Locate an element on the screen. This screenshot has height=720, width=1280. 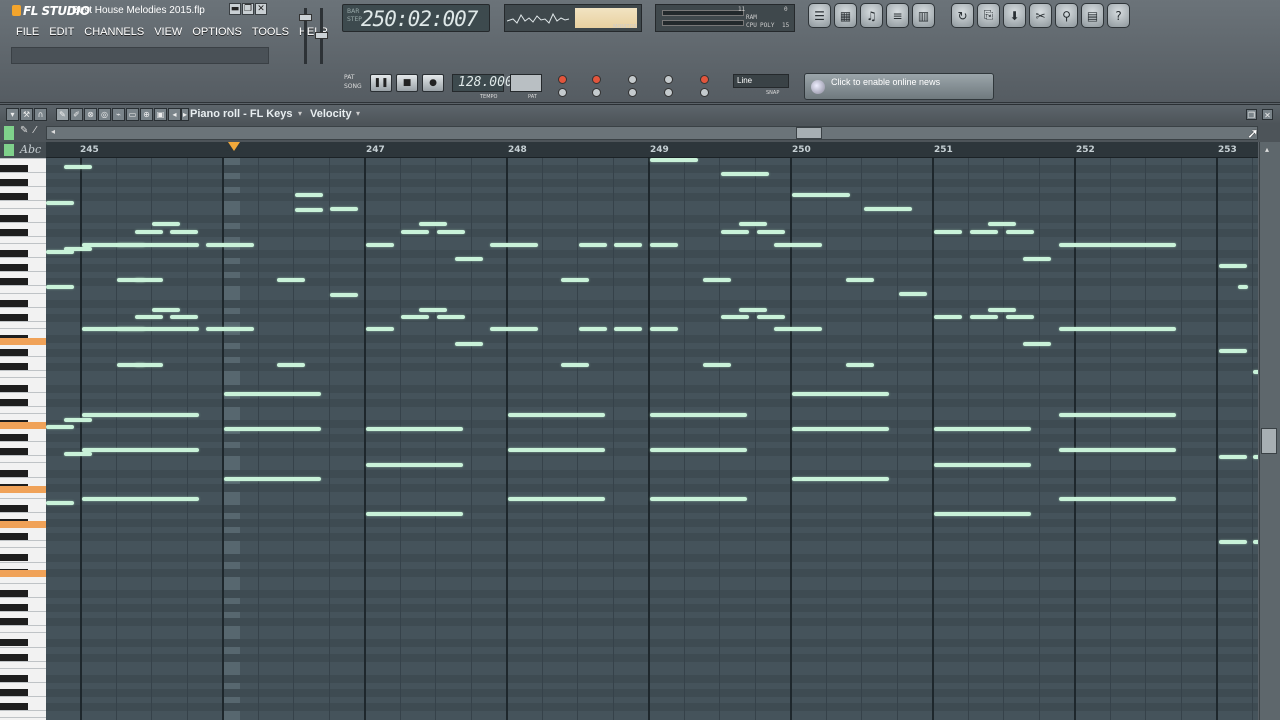
menu-view: VIEW is located at coordinates (168, 33).